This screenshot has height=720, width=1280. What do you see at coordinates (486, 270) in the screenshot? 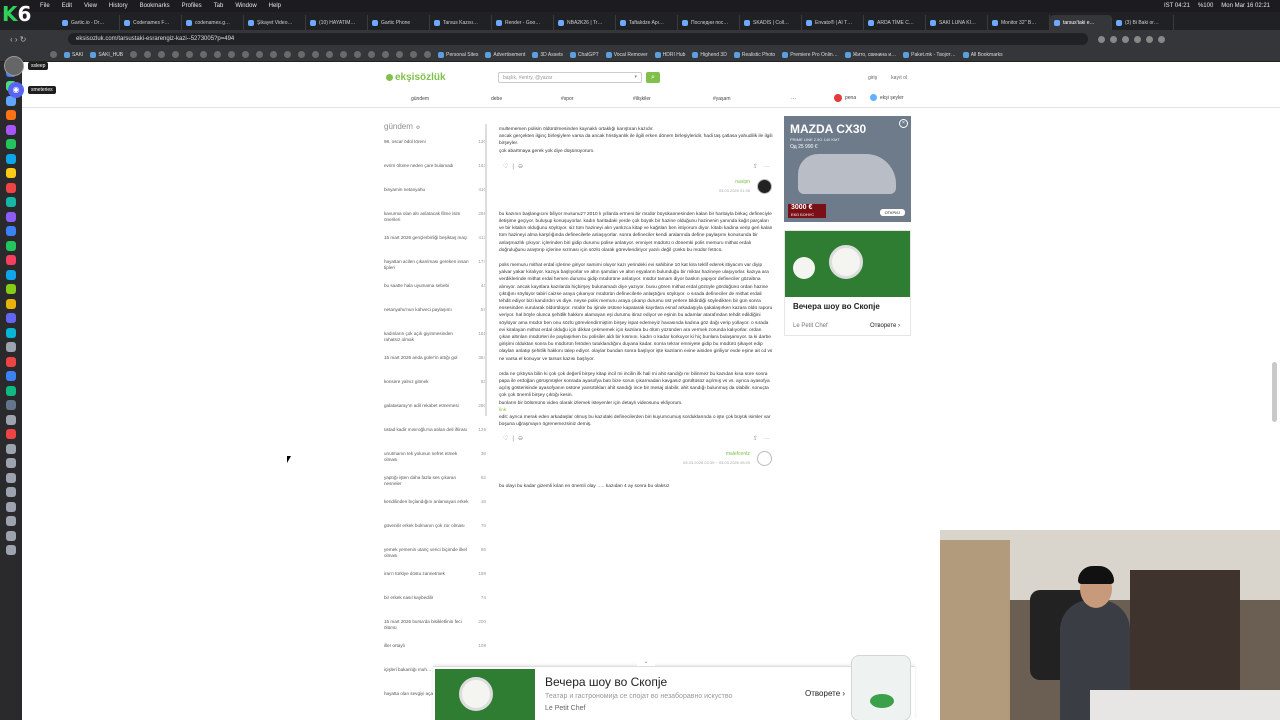
I see `sidebar-scrollbar` at bounding box center [486, 270].